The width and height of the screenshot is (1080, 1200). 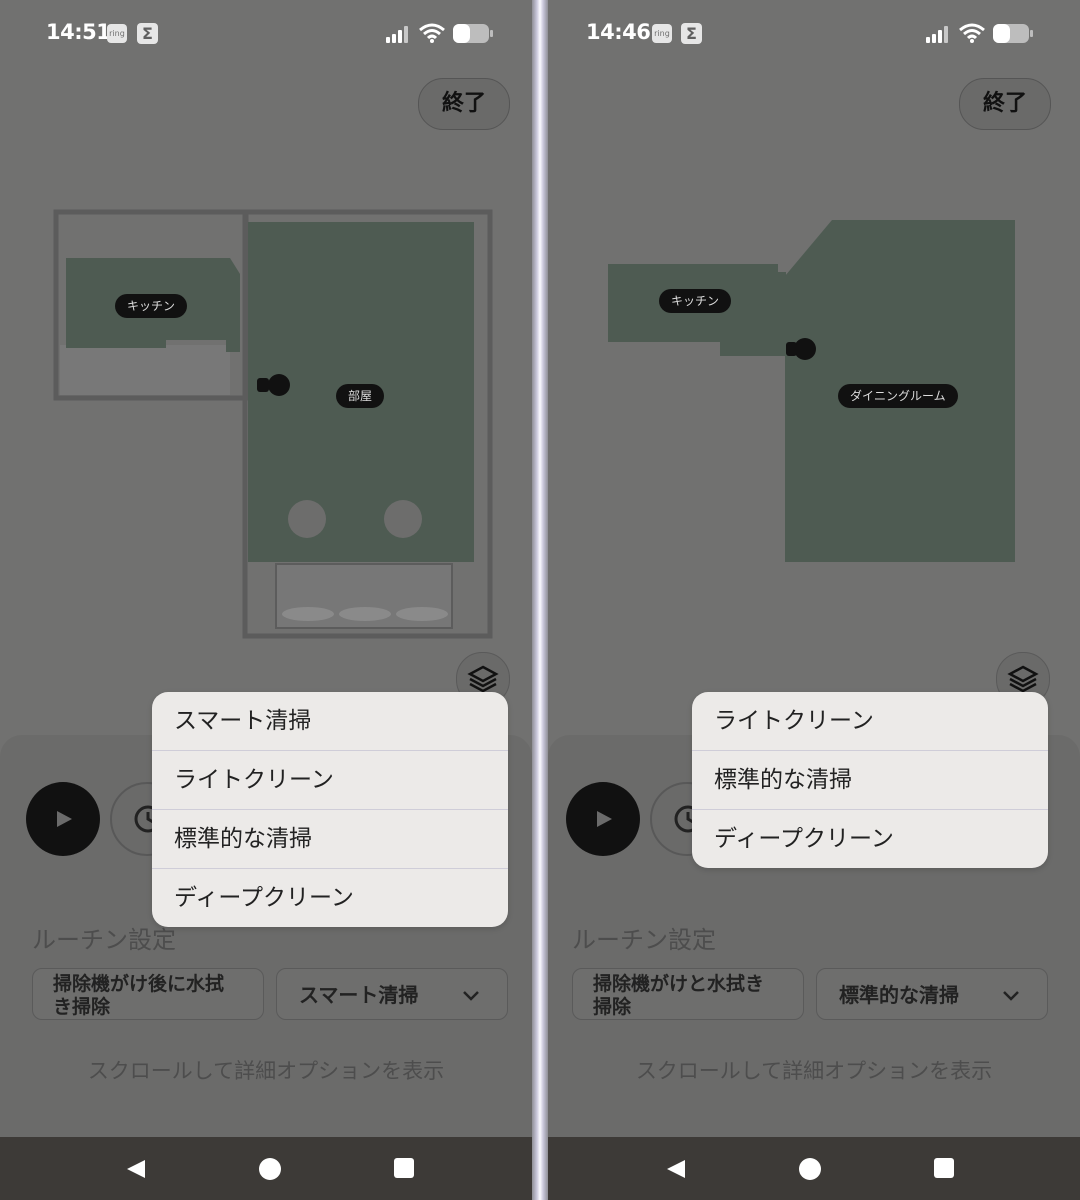 I want to click on intensity-select: 標準的な清掃, so click(x=932, y=994).